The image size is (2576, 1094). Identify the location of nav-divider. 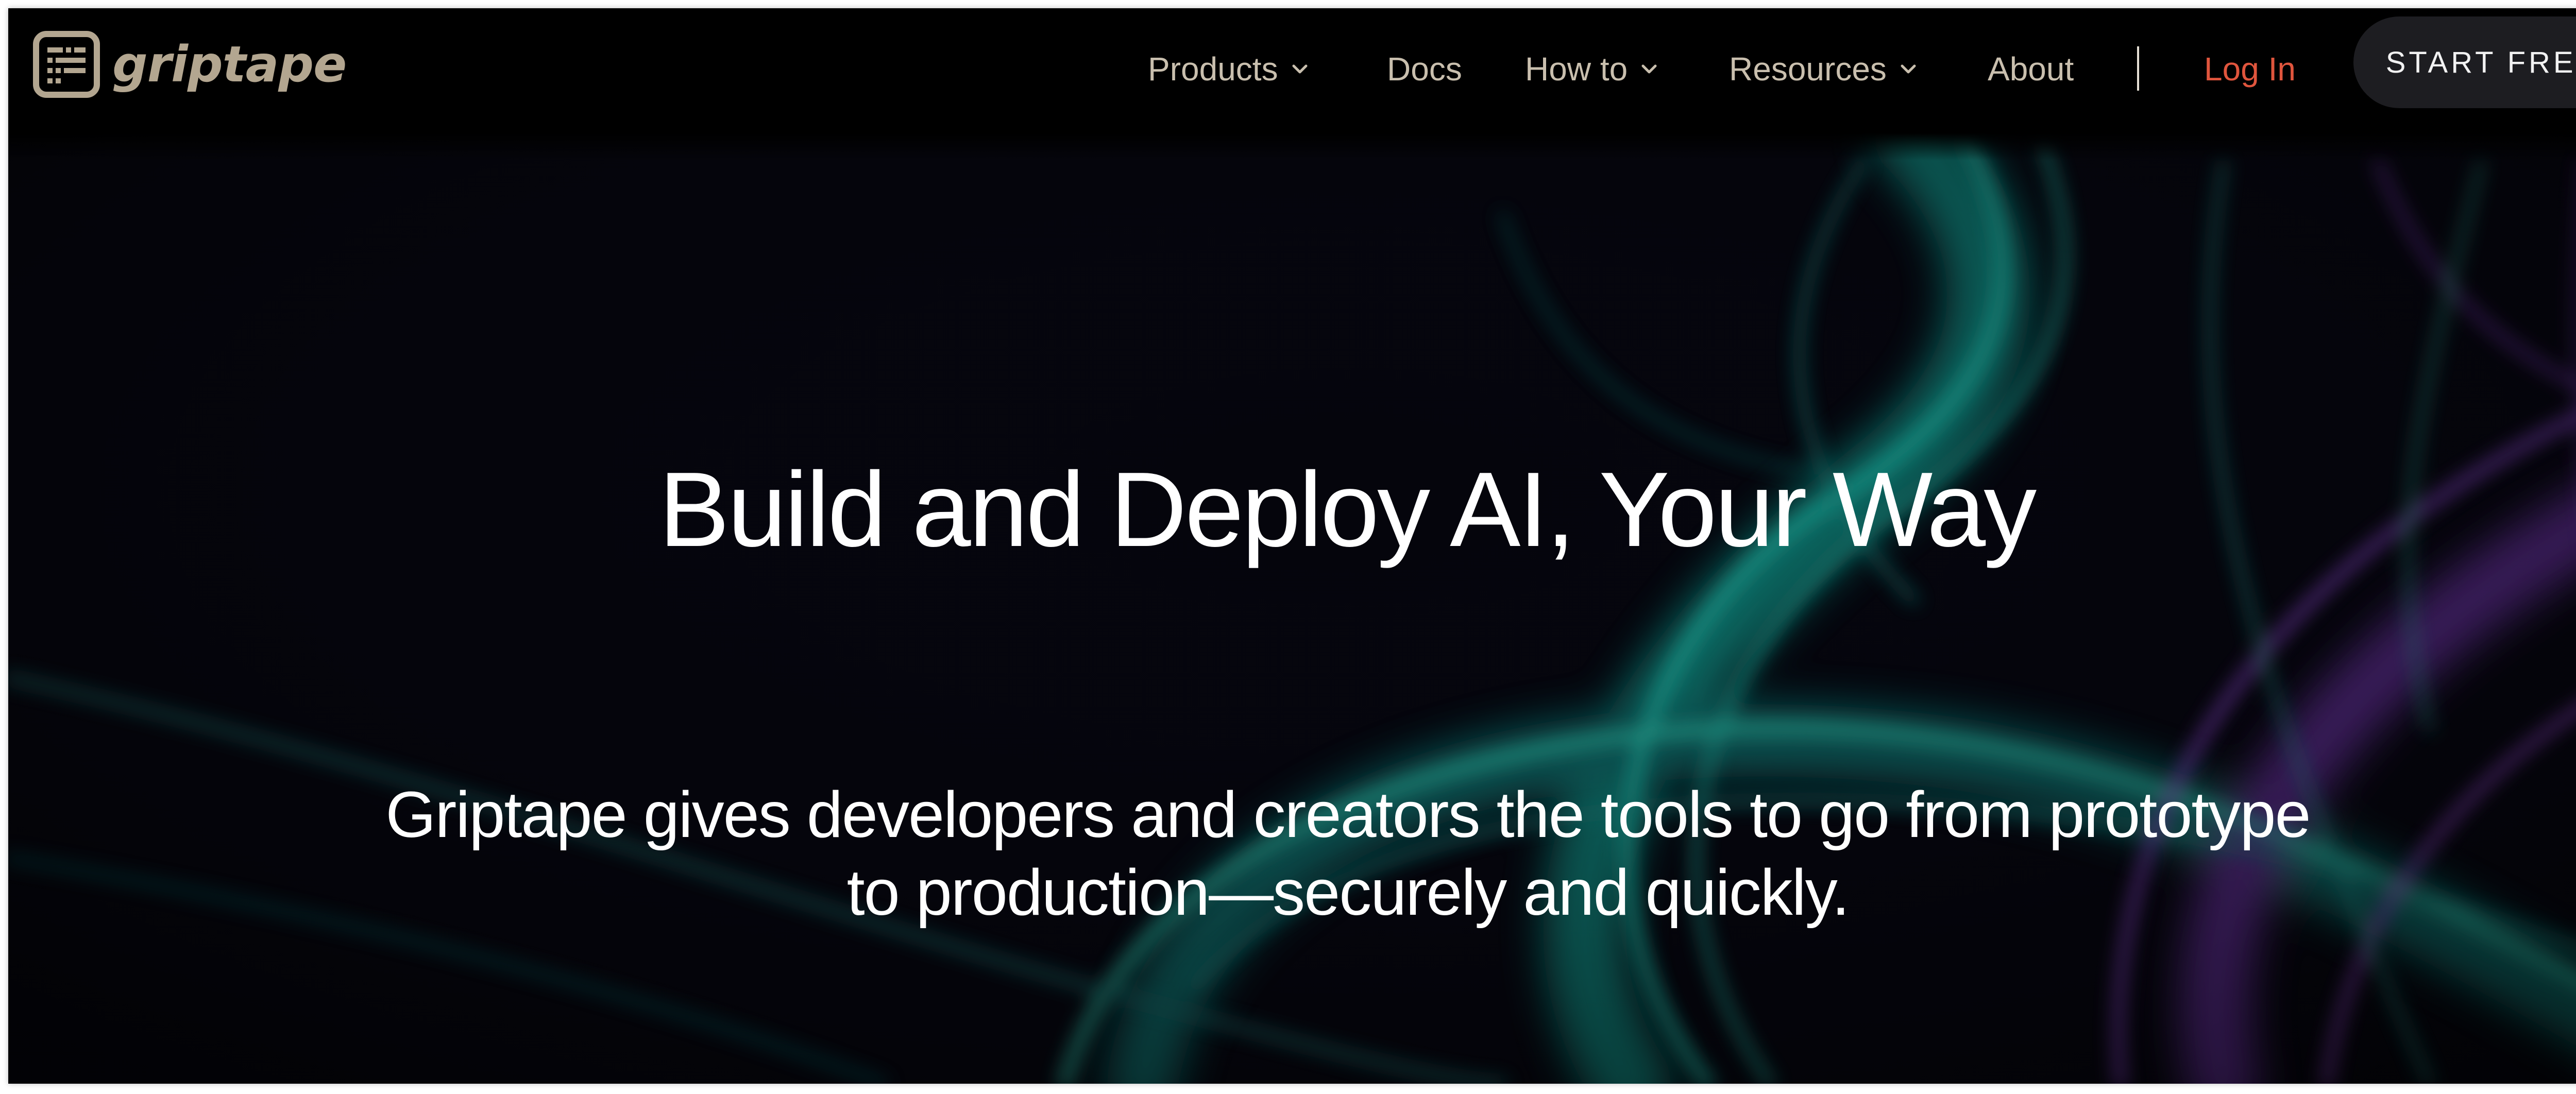
(2138, 68).